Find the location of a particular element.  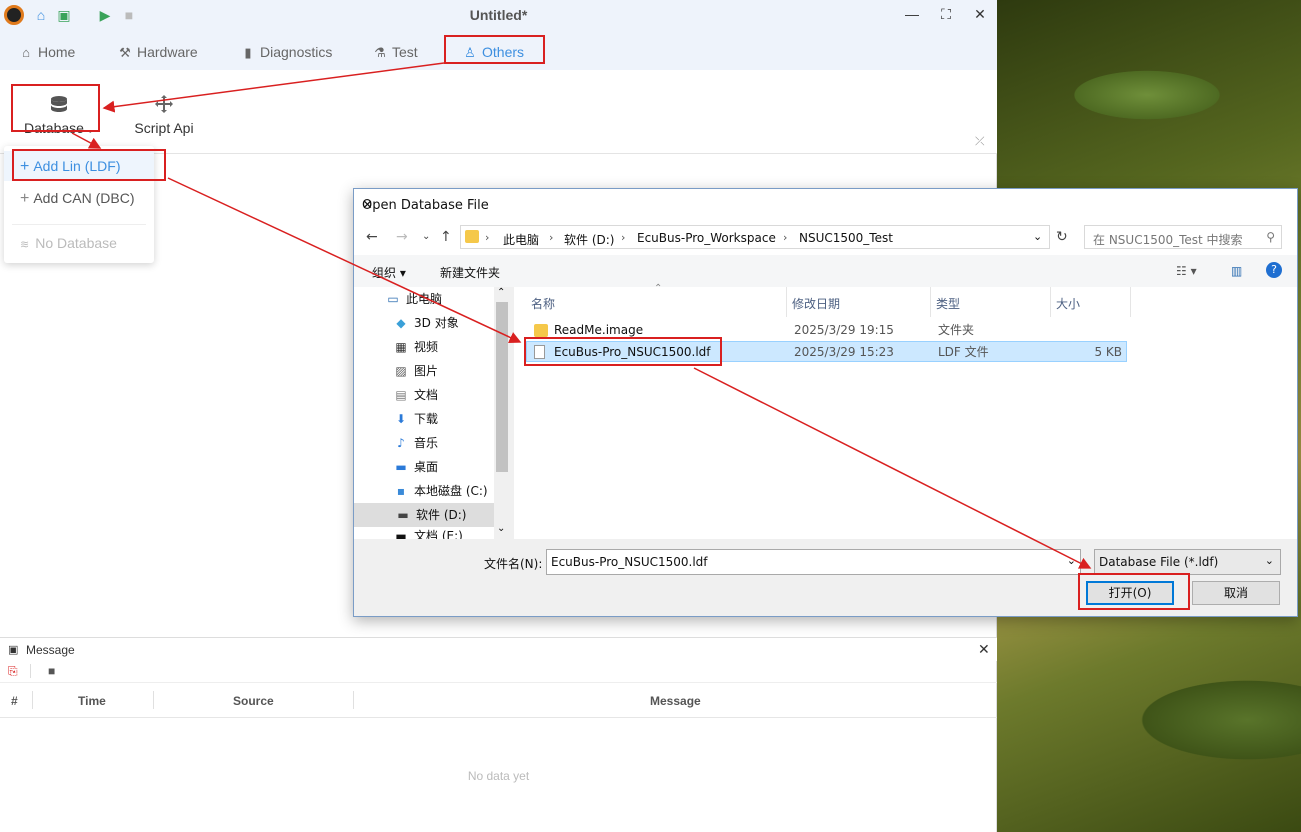

nav-item-documents: ▤ 文档 is located at coordinates (415, 395).